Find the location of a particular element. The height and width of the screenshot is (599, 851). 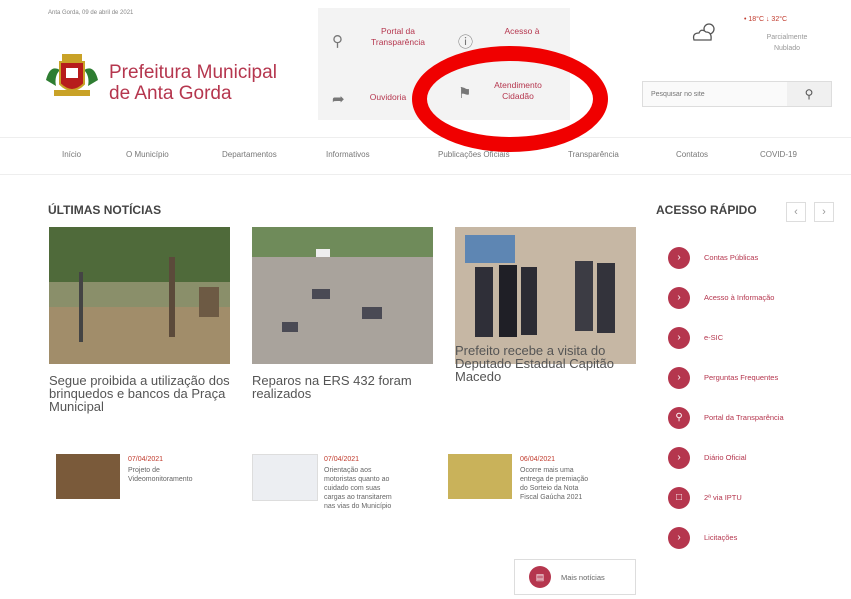

quick-link-label: Acesso à is located at coordinates (522, 31).